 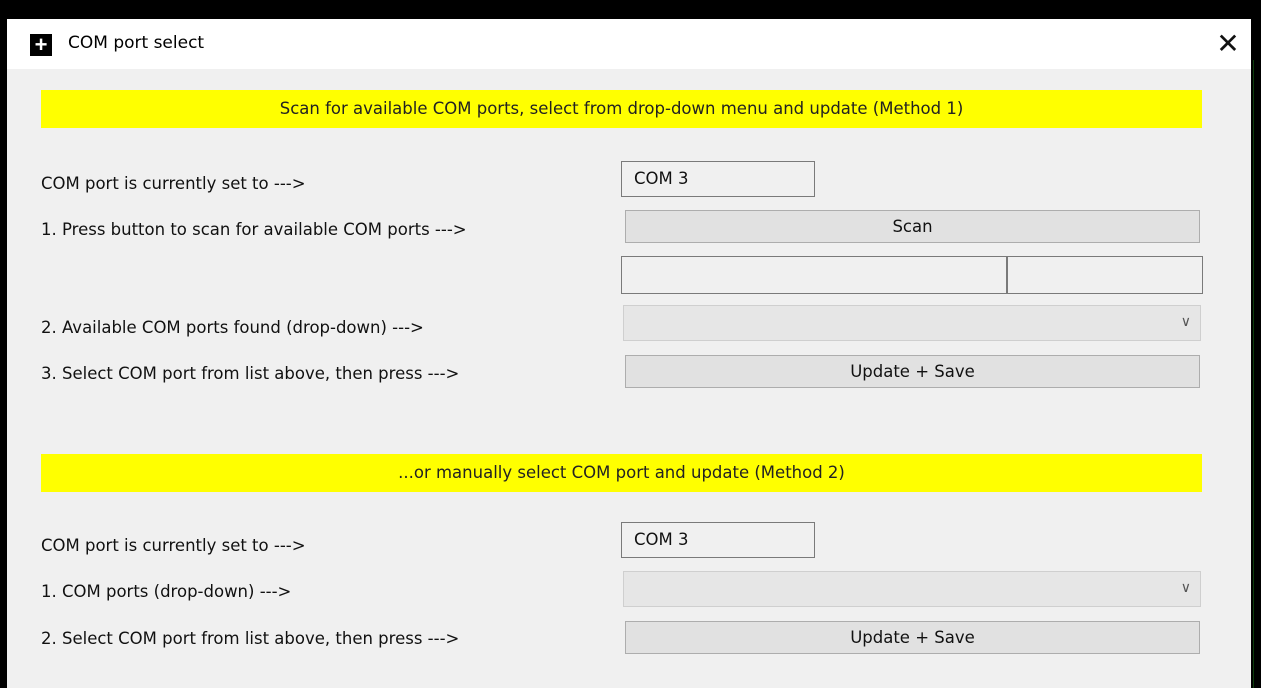 What do you see at coordinates (629, 44) in the screenshot?
I see `title-bar: + COM port select ✕` at bounding box center [629, 44].